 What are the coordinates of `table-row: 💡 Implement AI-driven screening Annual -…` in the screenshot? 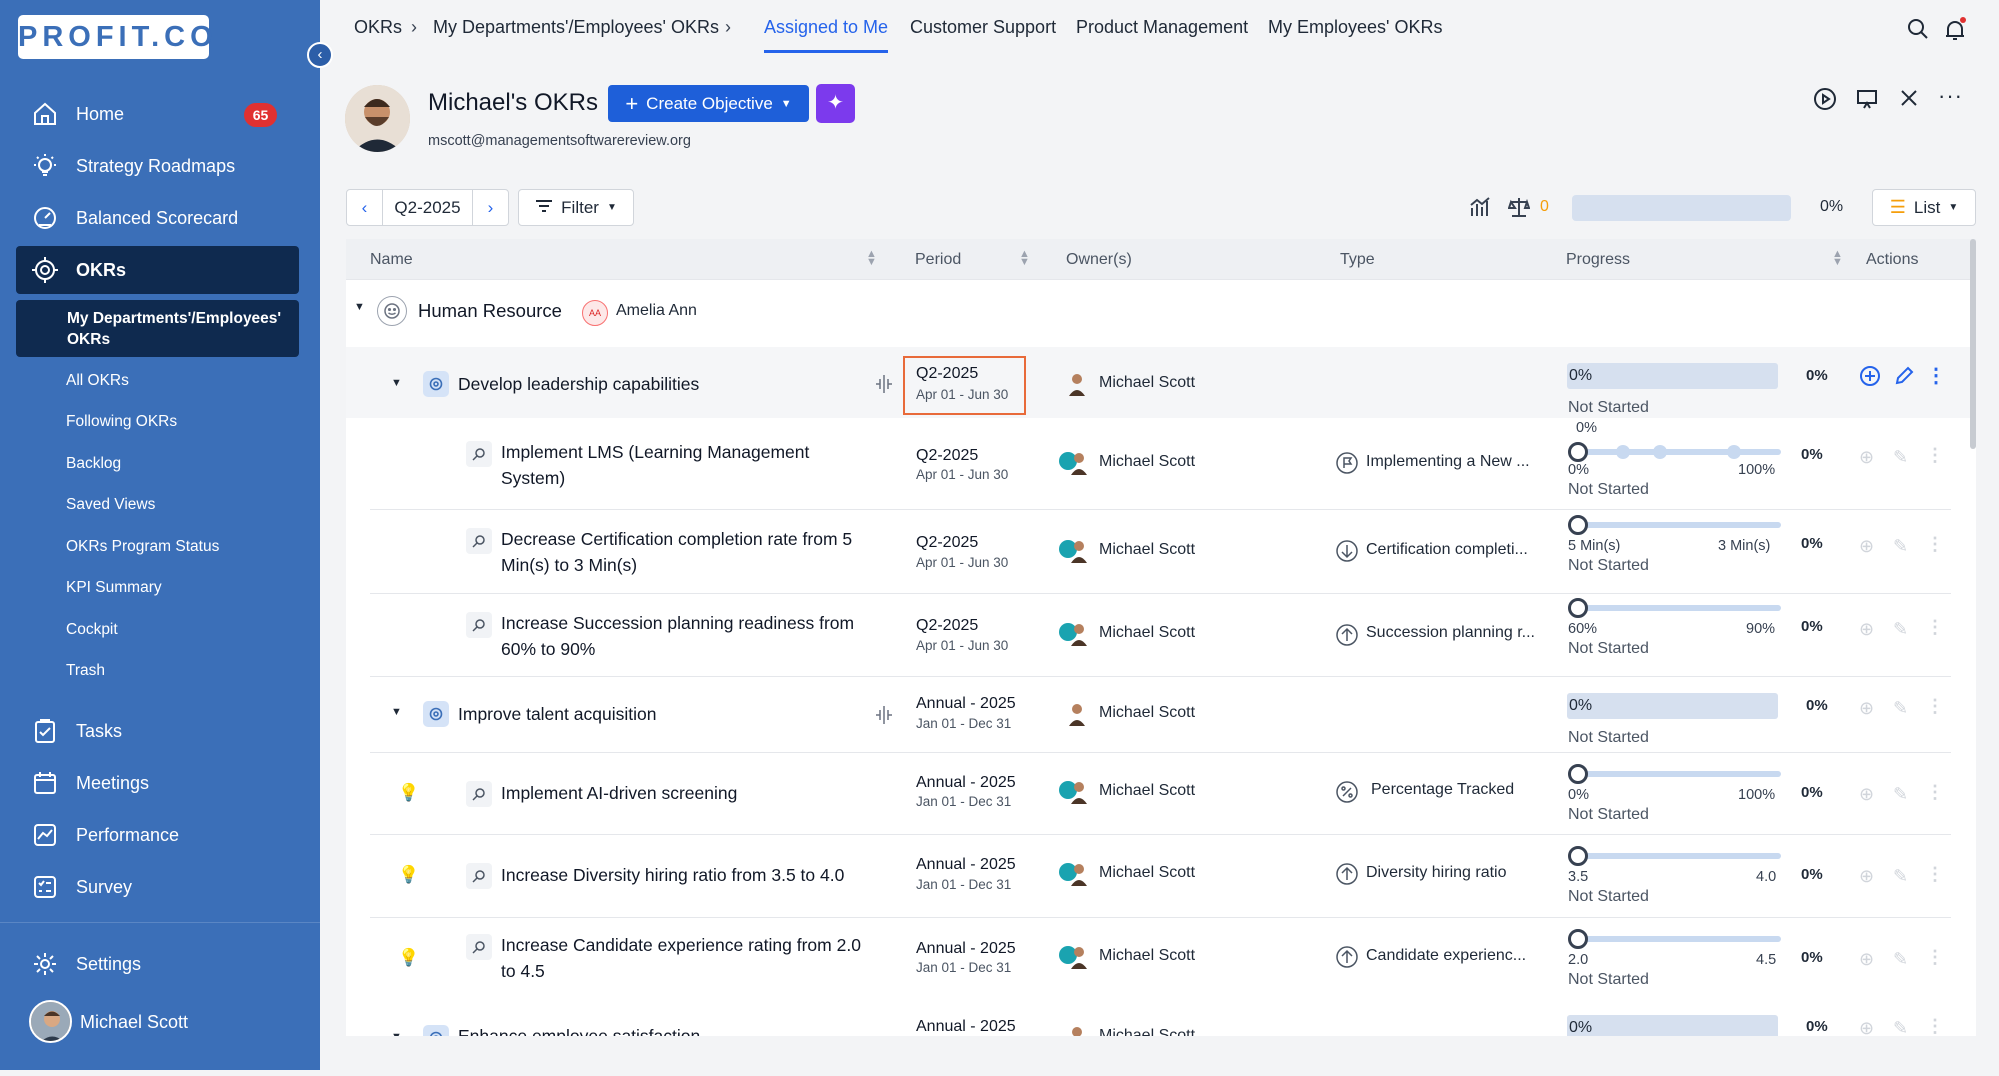 It's located at (1161, 793).